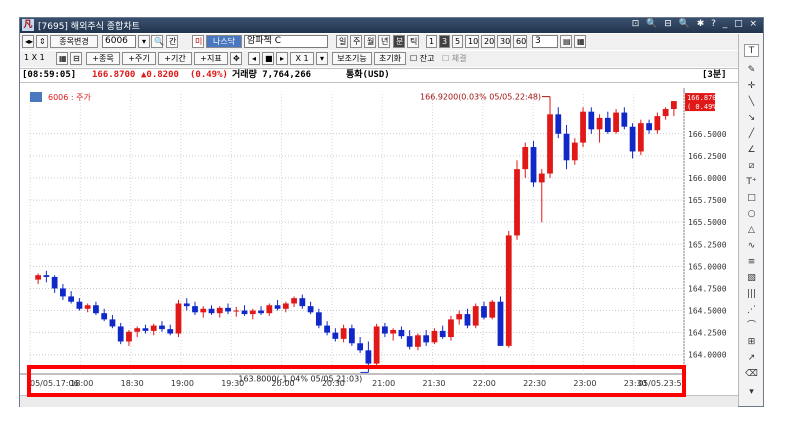 The image size is (785, 432). Describe the element at coordinates (236, 58) in the screenshot. I see `move-icon: ✥` at that location.